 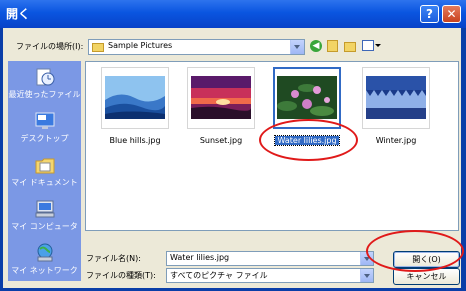 What do you see at coordinates (270, 275) in the screenshot?
I see `filetype-dropdown: すべてのピクチャ ファイル` at bounding box center [270, 275].